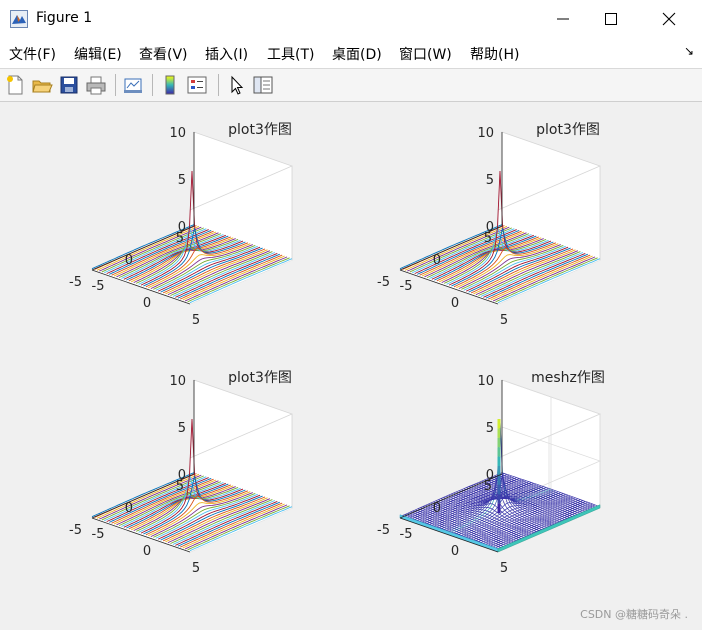  Describe the element at coordinates (351, 85) in the screenshot. I see `toolbar` at that location.